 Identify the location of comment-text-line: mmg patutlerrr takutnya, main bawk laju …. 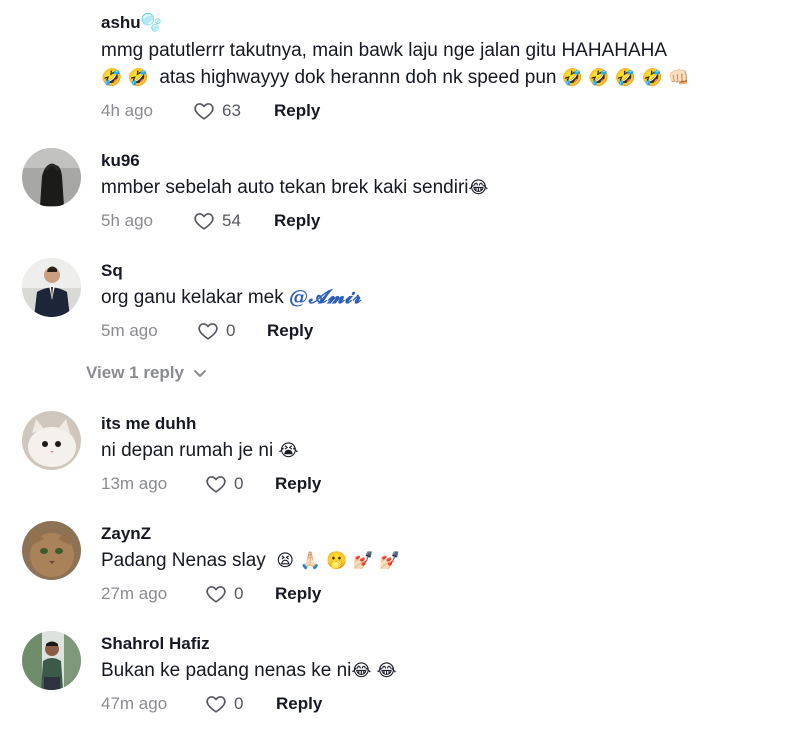
(384, 50).